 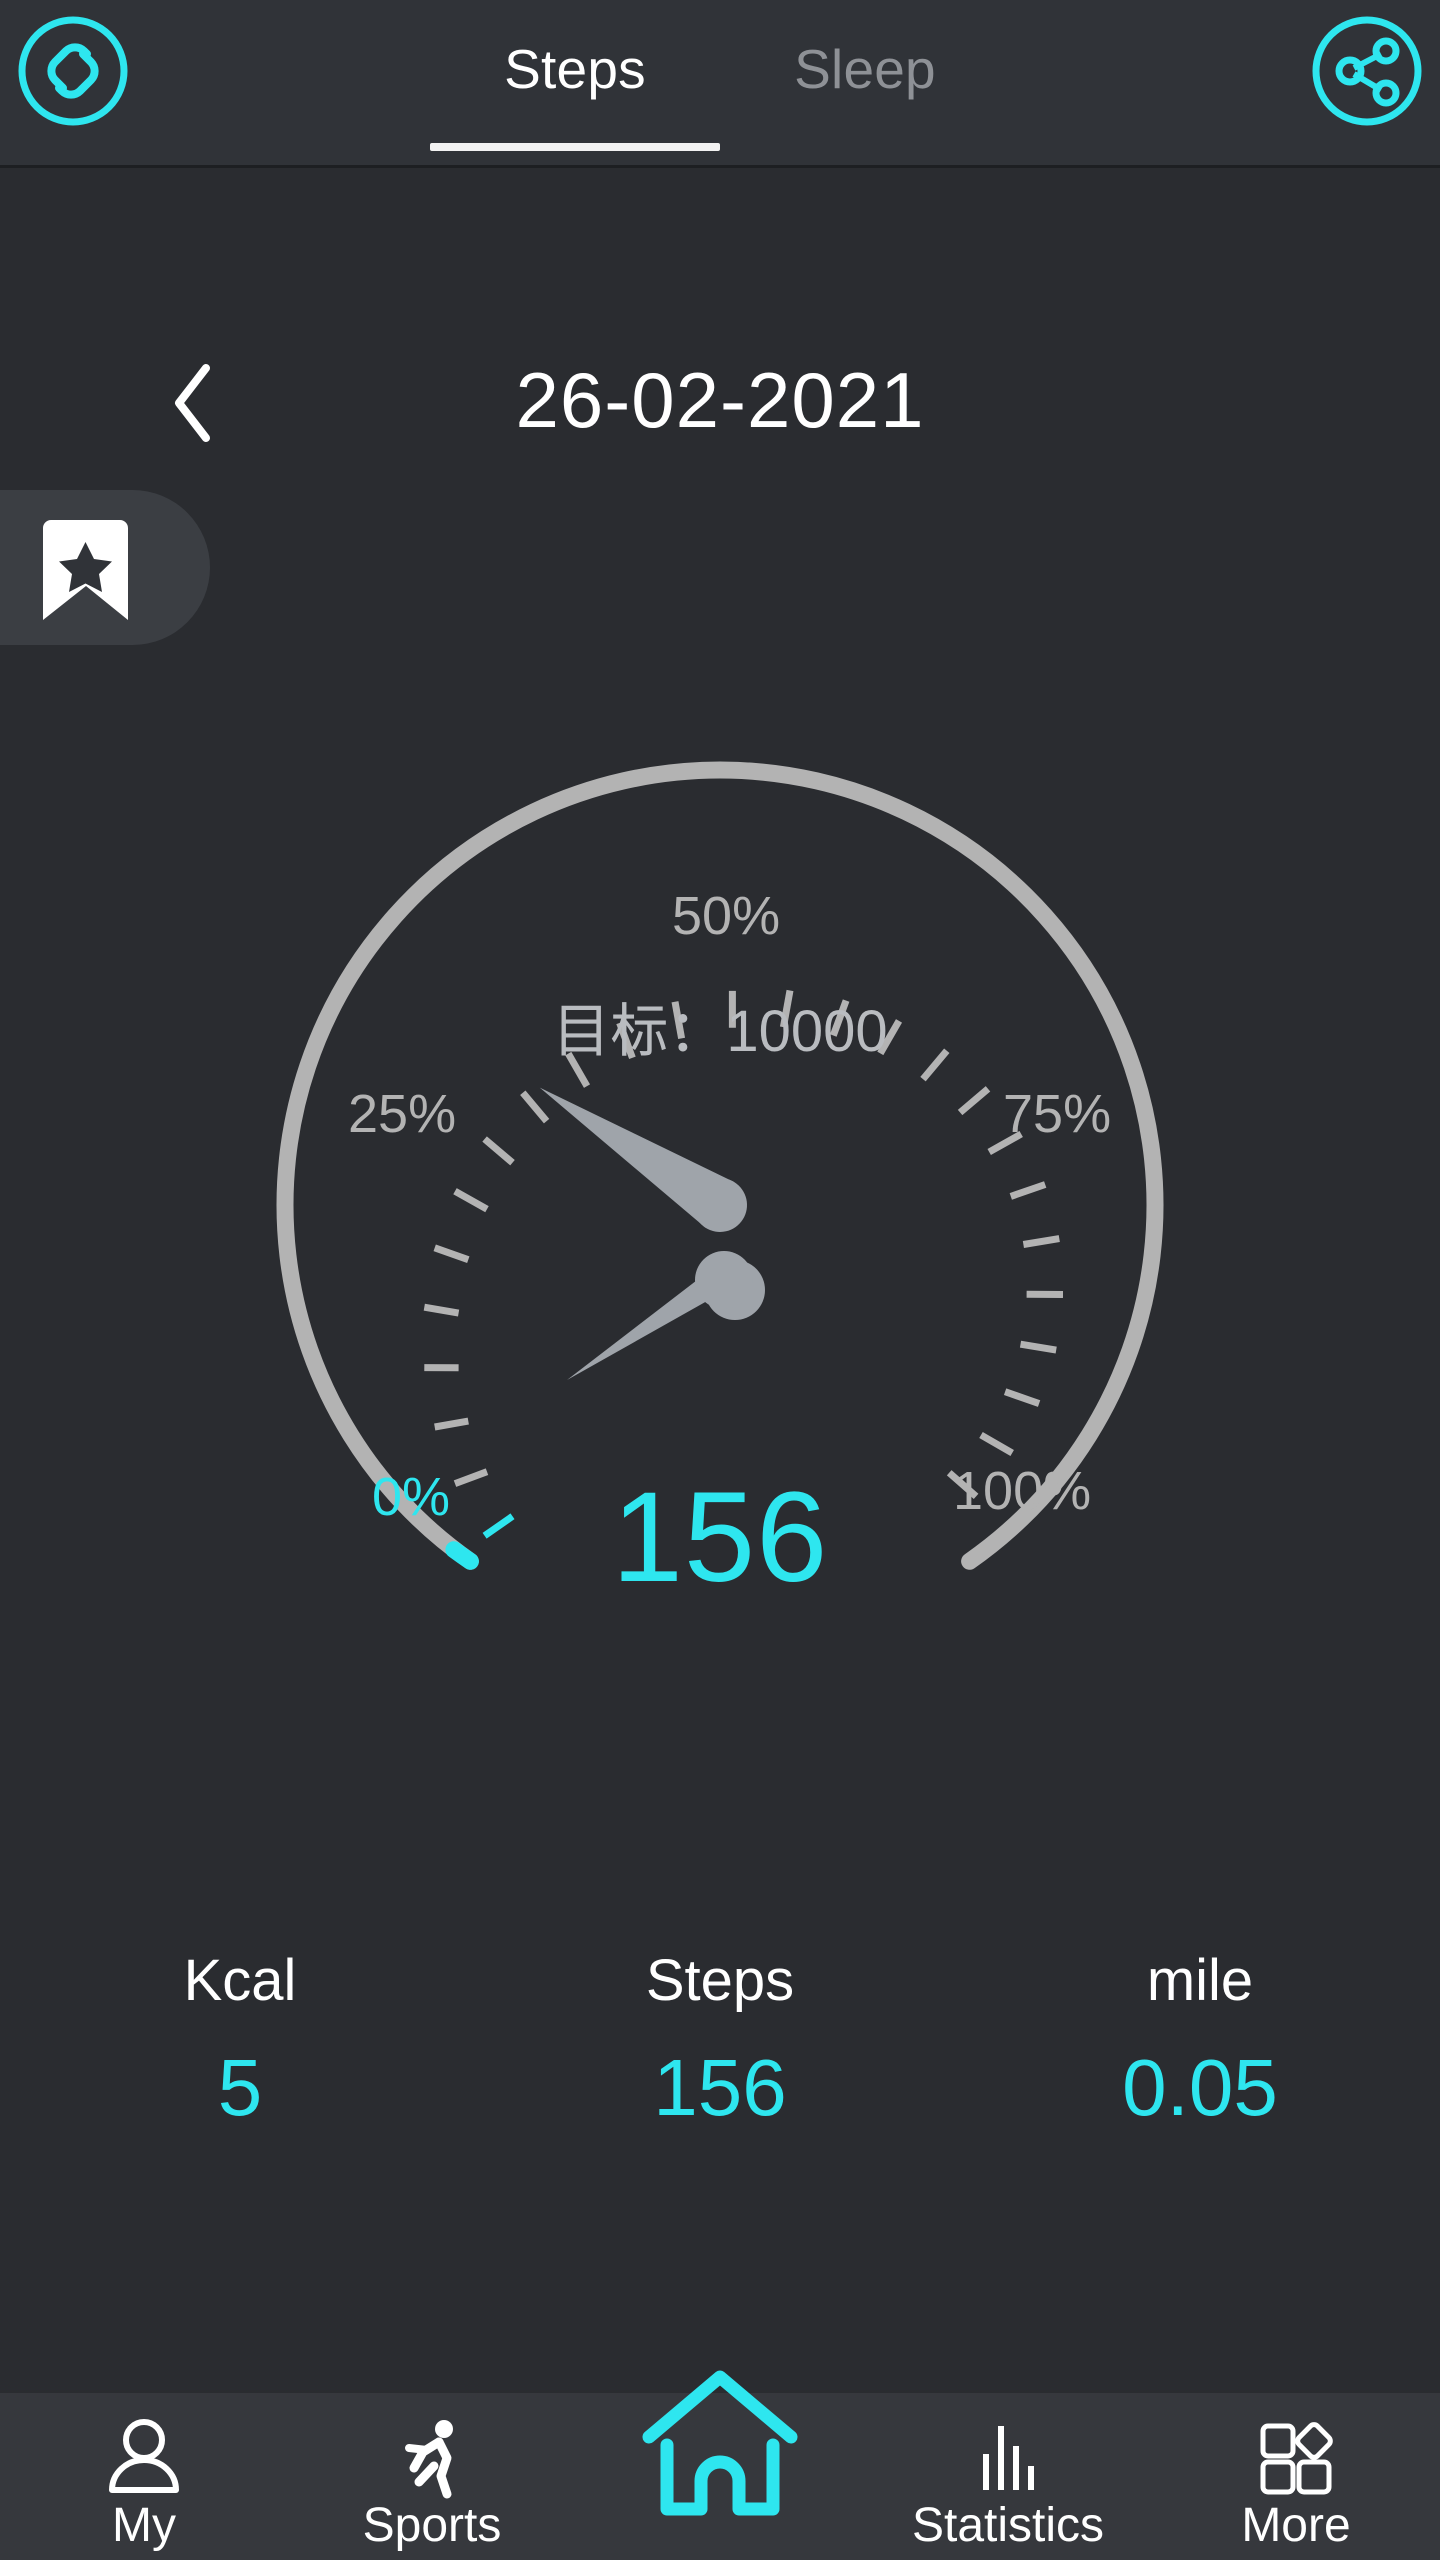 I want to click on stat-steps-label: Steps, so click(x=720, y=1980).